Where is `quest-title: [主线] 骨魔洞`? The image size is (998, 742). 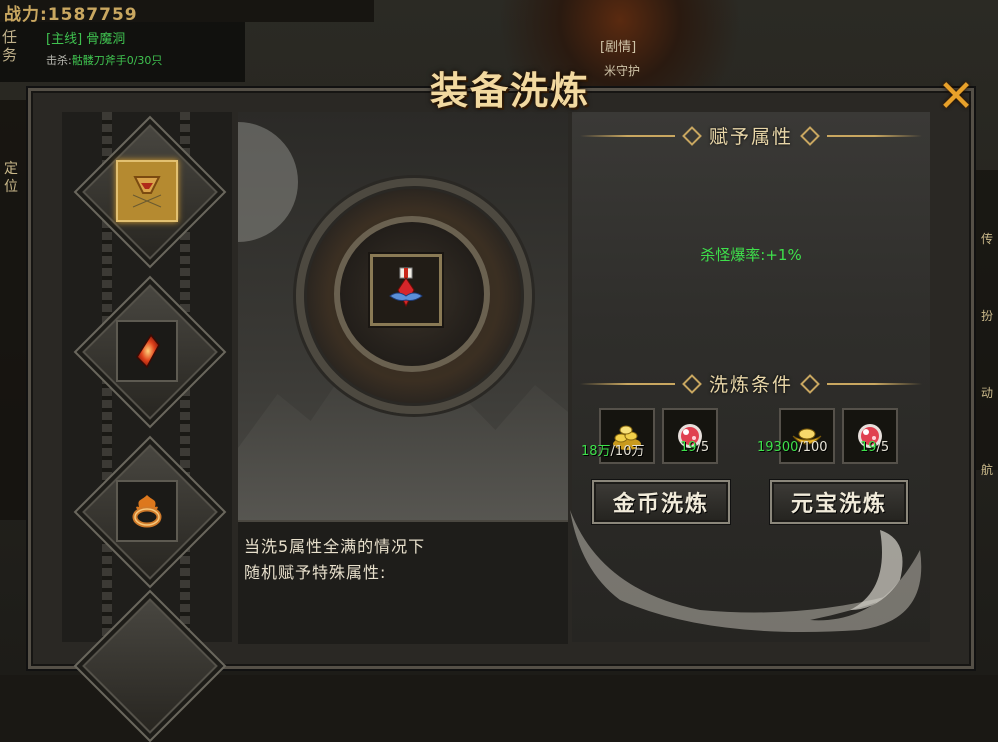 quest-title: [主线] 骨魔洞 is located at coordinates (85, 37).